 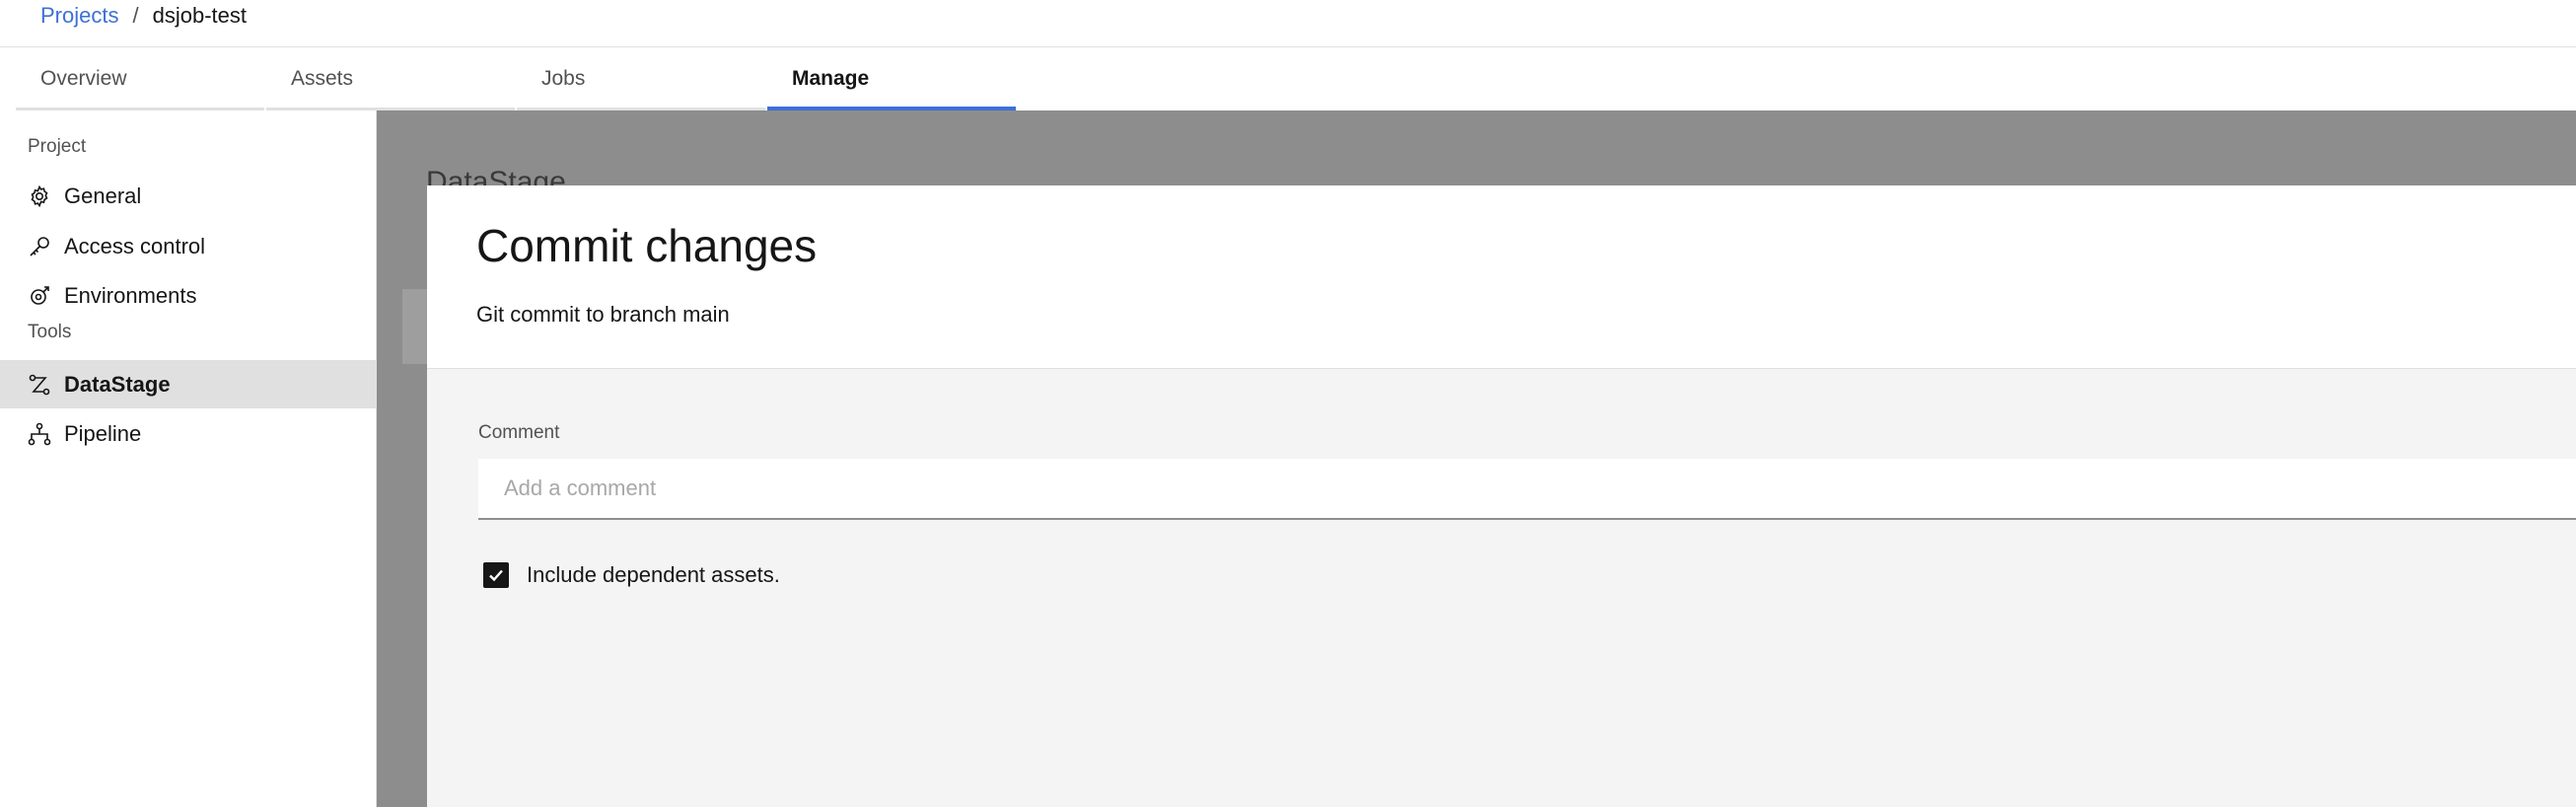 I want to click on environment-icon, so click(x=39, y=296).